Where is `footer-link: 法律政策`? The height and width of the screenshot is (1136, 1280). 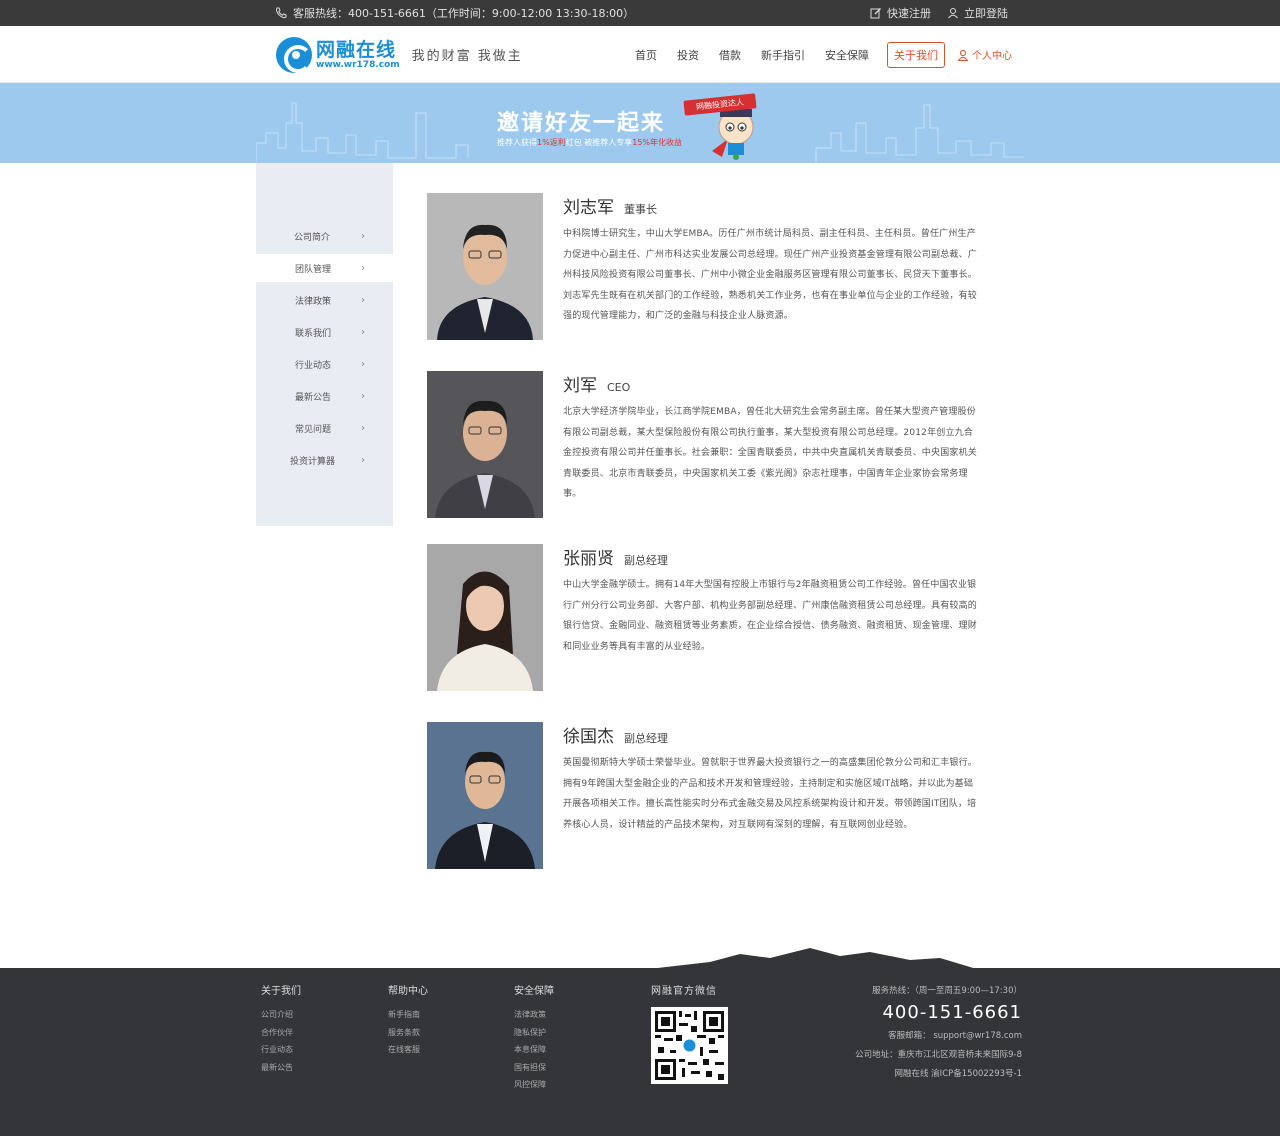
footer-link: 法律政策 is located at coordinates (534, 1015).